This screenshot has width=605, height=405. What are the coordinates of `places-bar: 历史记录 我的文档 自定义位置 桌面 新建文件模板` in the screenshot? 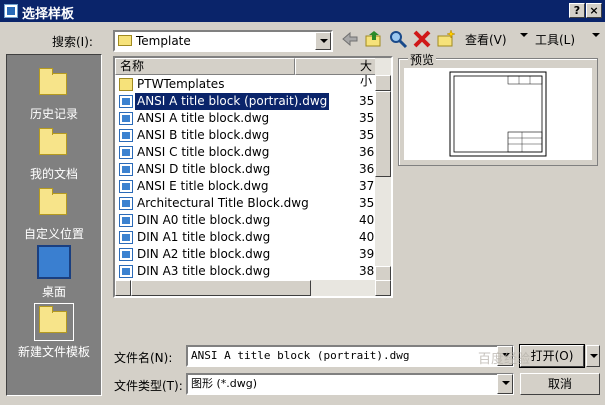 It's located at (54, 225).